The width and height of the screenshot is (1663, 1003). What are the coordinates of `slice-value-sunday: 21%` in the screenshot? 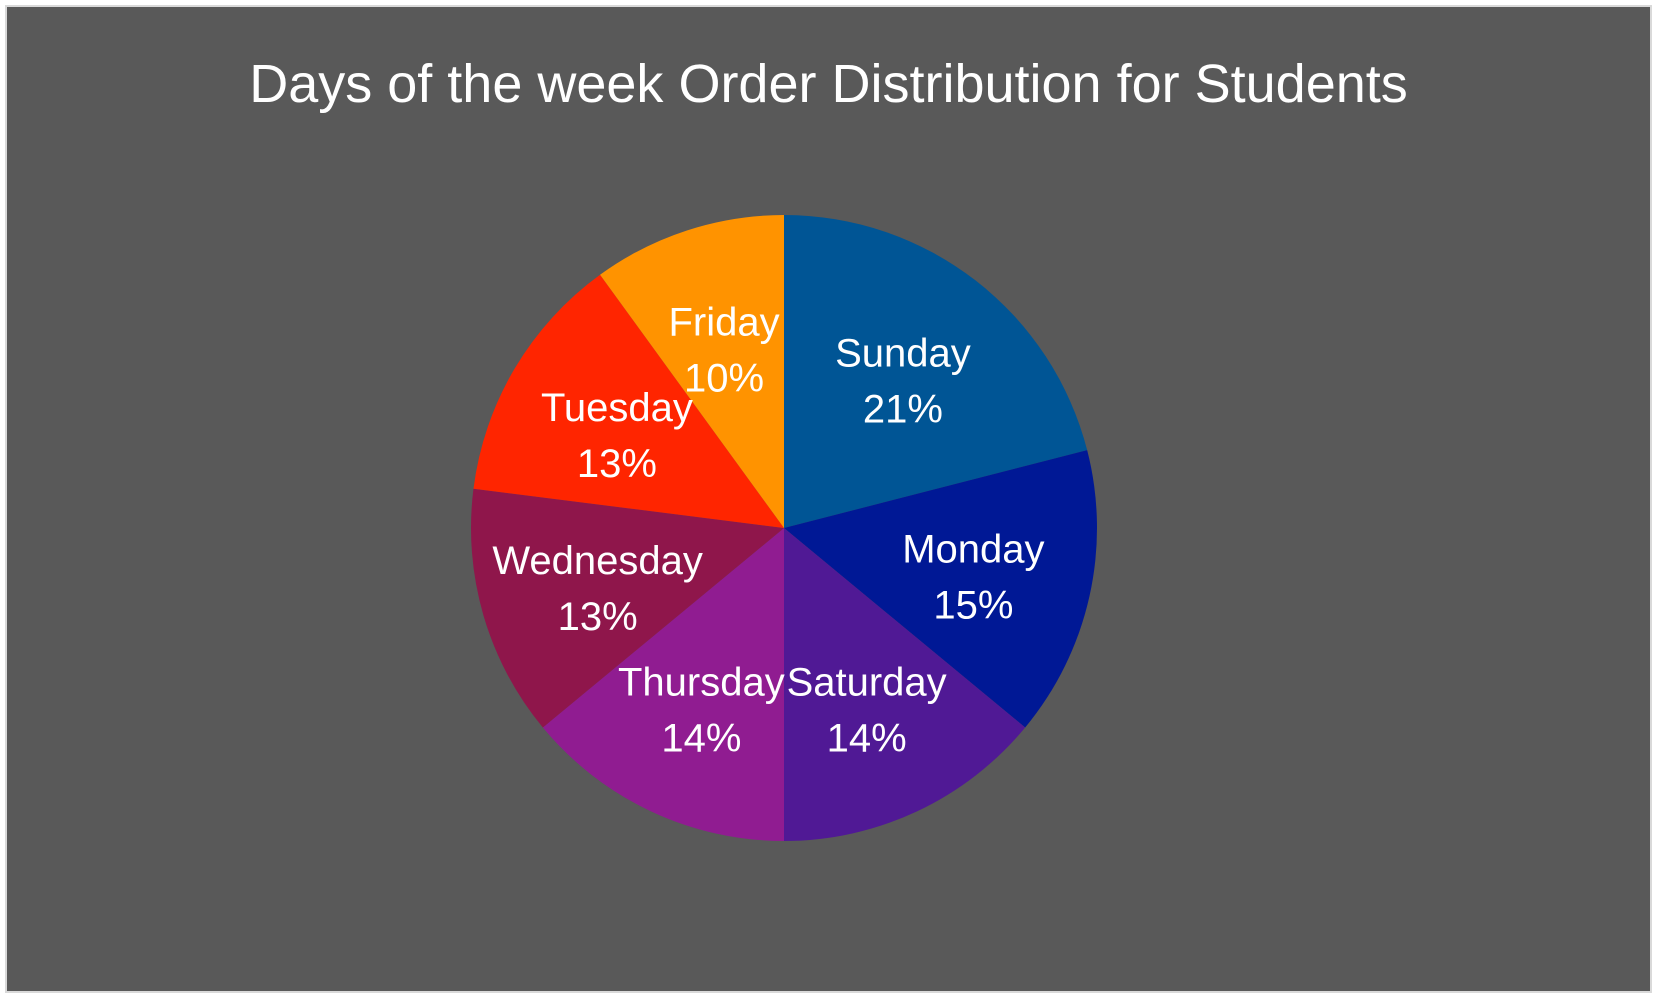 It's located at (903, 410).